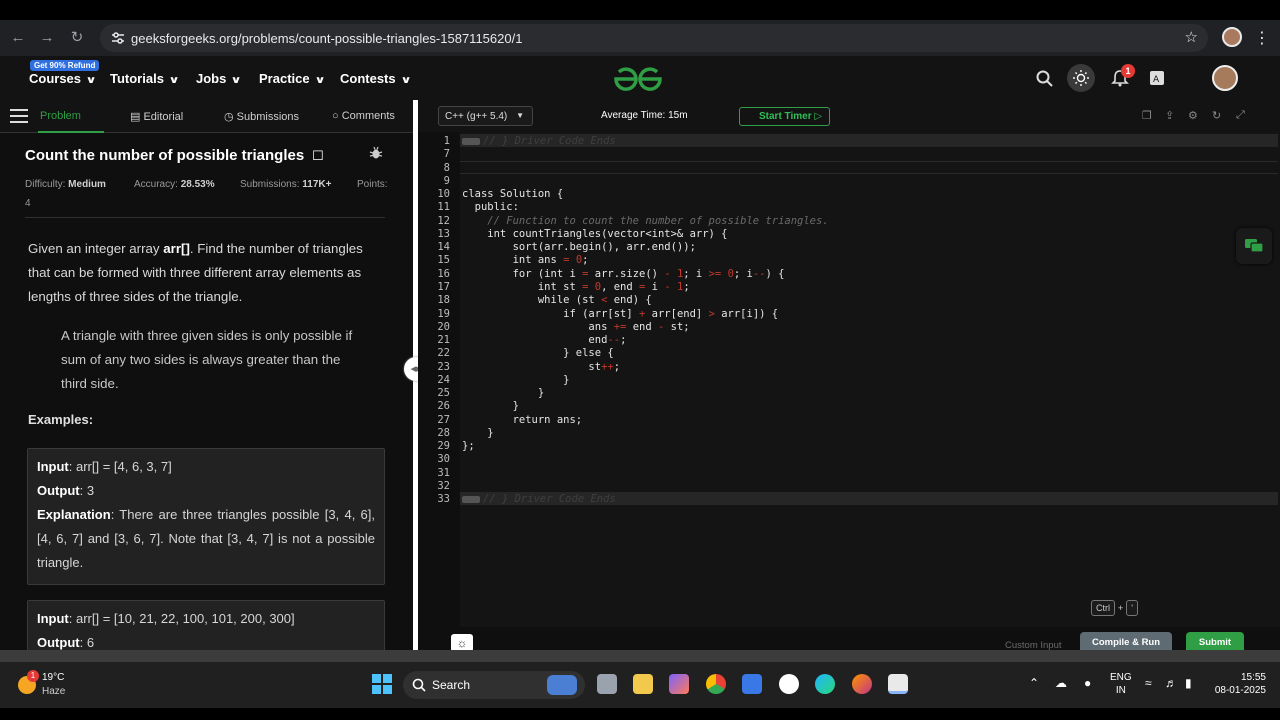 This screenshot has width=1280, height=720. What do you see at coordinates (1253, 677) in the screenshot?
I see `clock-time: 15:55` at bounding box center [1253, 677].